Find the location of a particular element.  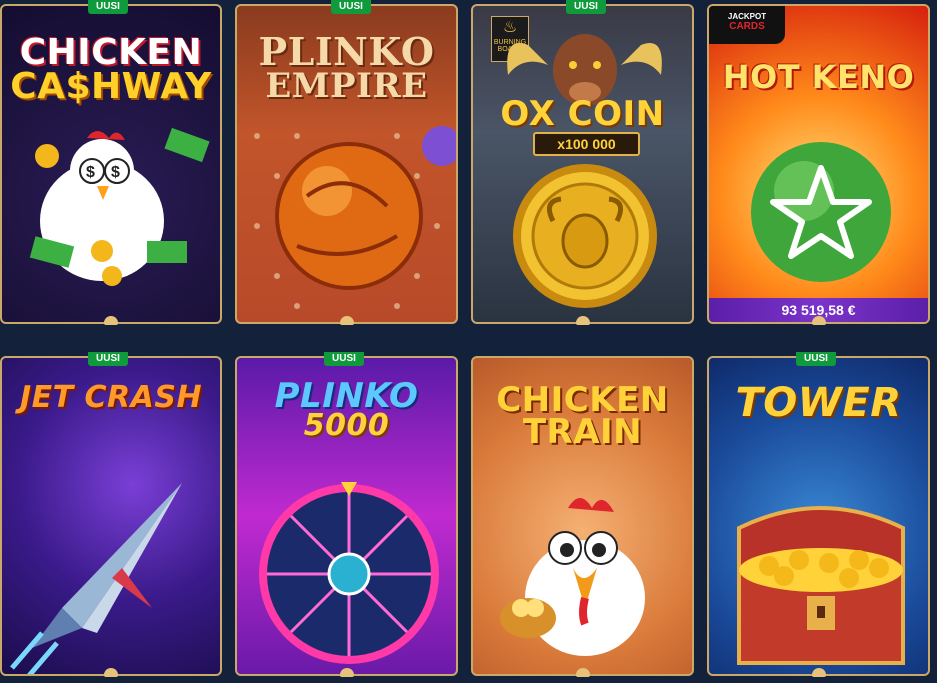

jet-art is located at coordinates (96, 578).